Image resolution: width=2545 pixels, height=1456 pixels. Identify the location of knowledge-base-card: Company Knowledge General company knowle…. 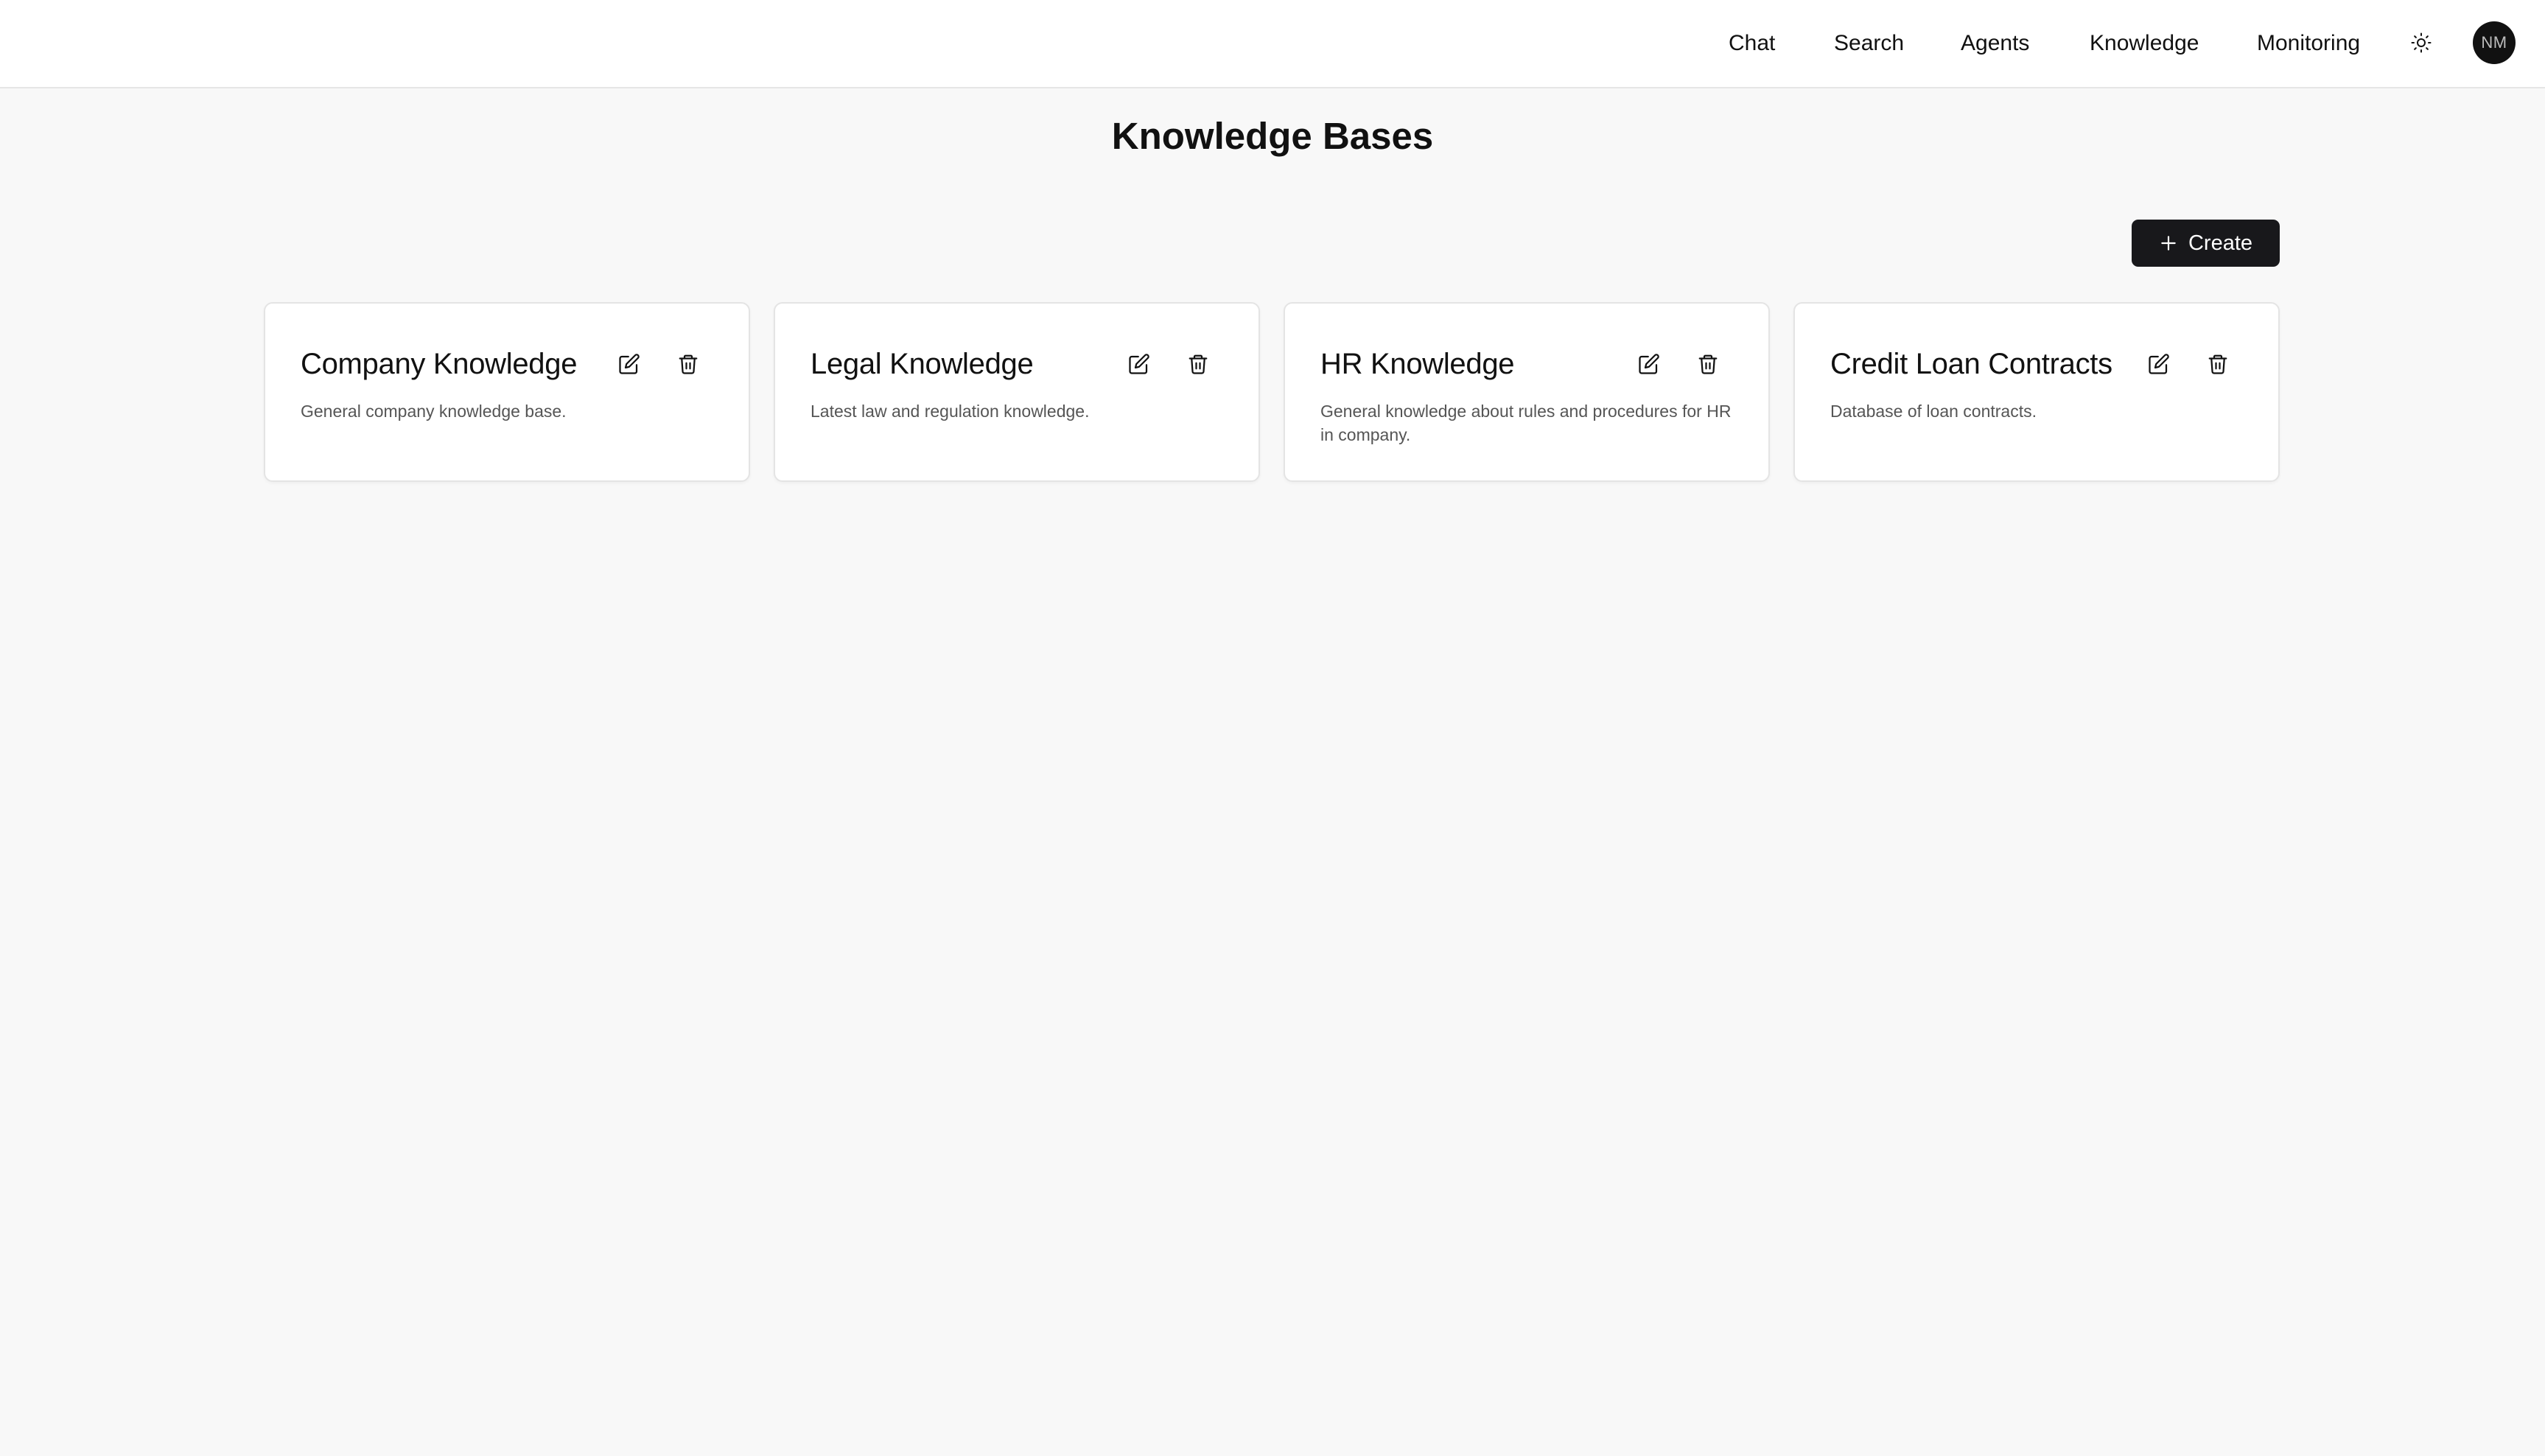
(507, 392).